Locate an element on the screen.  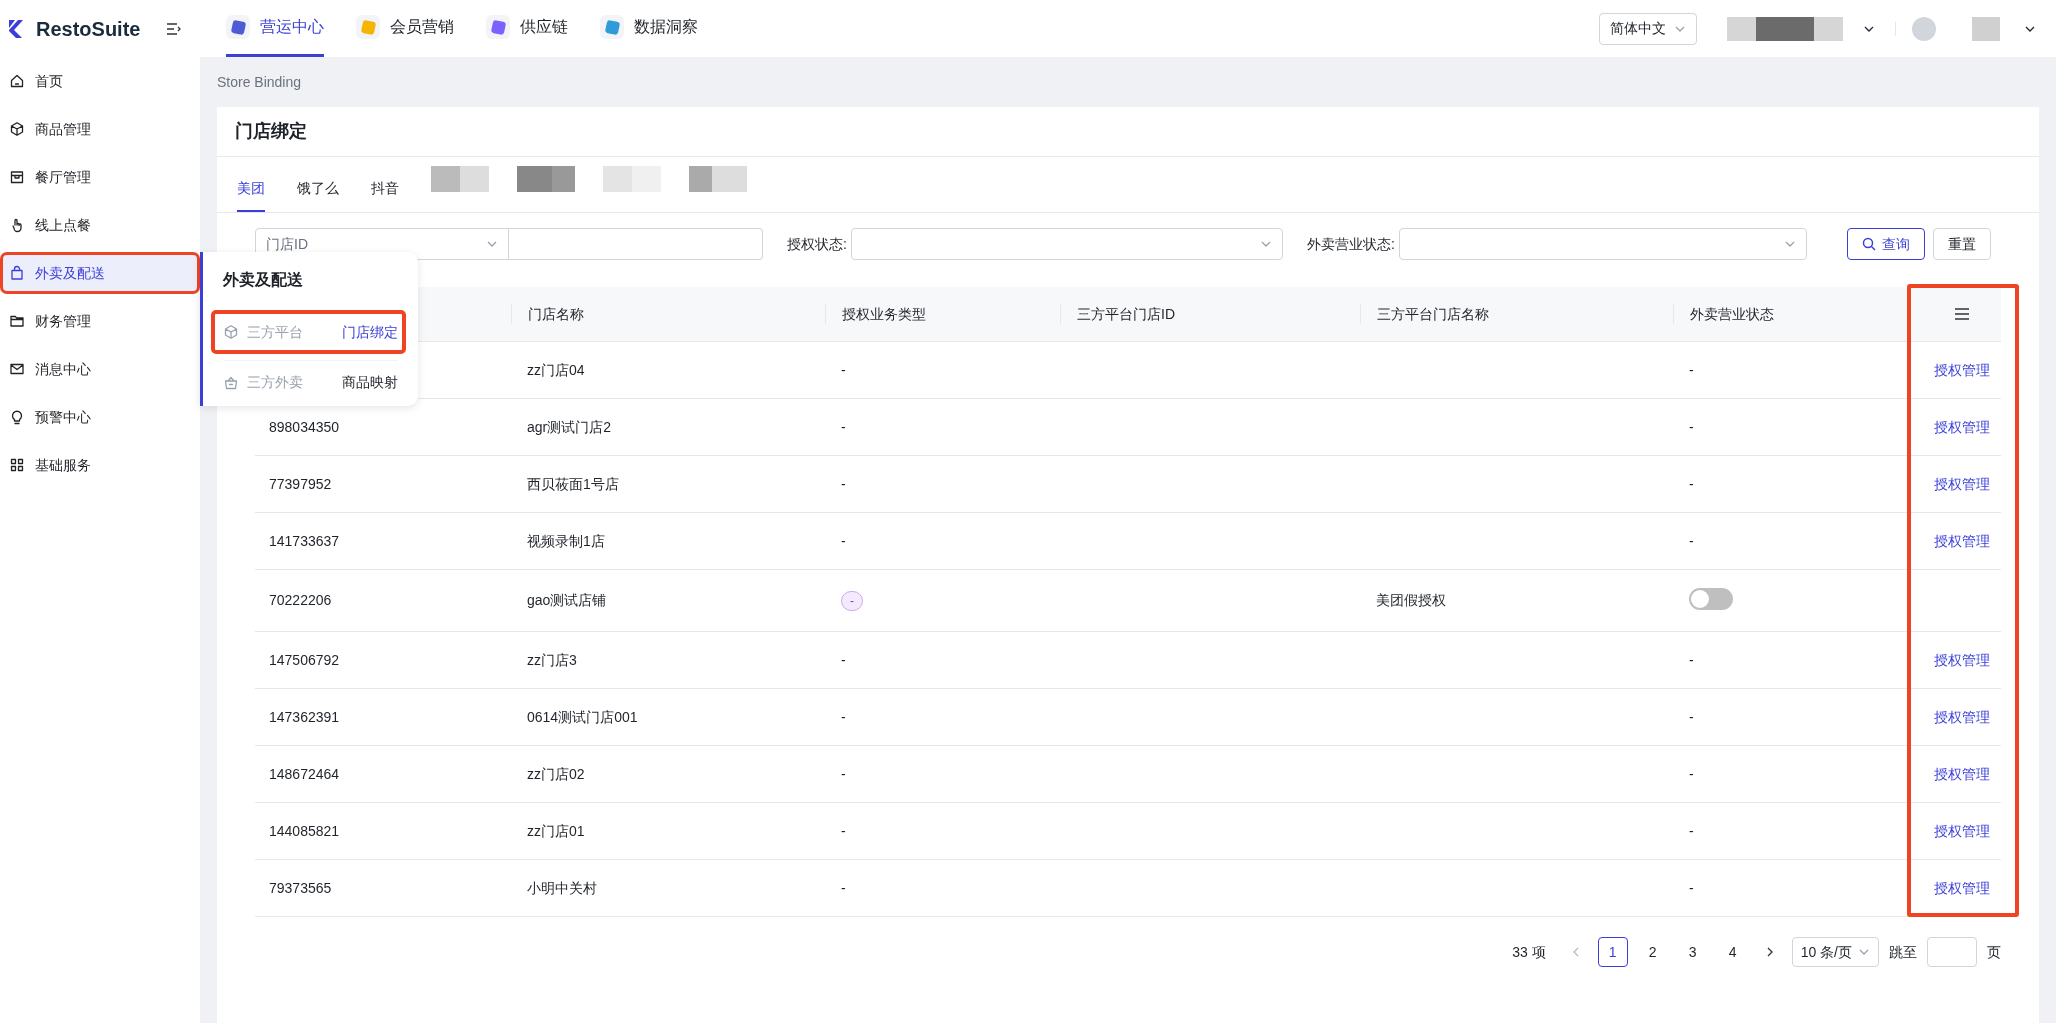
column-header: 门店名称 is located at coordinates (668, 314).